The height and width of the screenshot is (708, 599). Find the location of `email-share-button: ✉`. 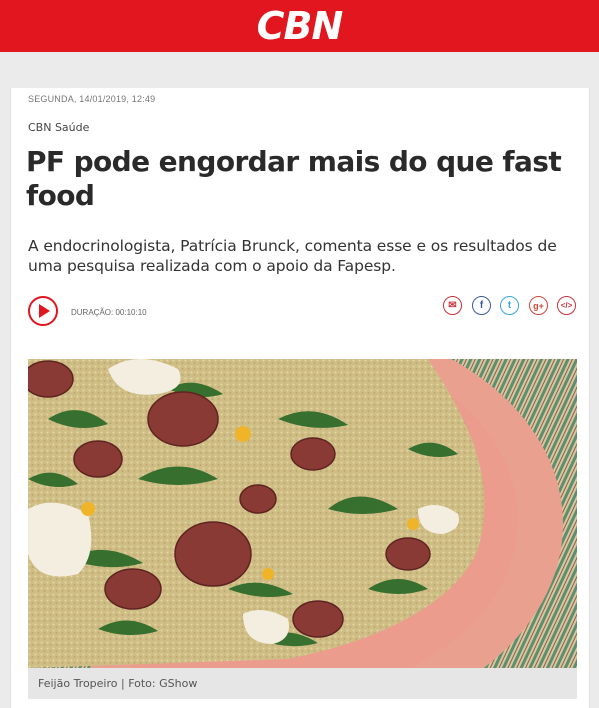

email-share-button: ✉ is located at coordinates (452, 305).